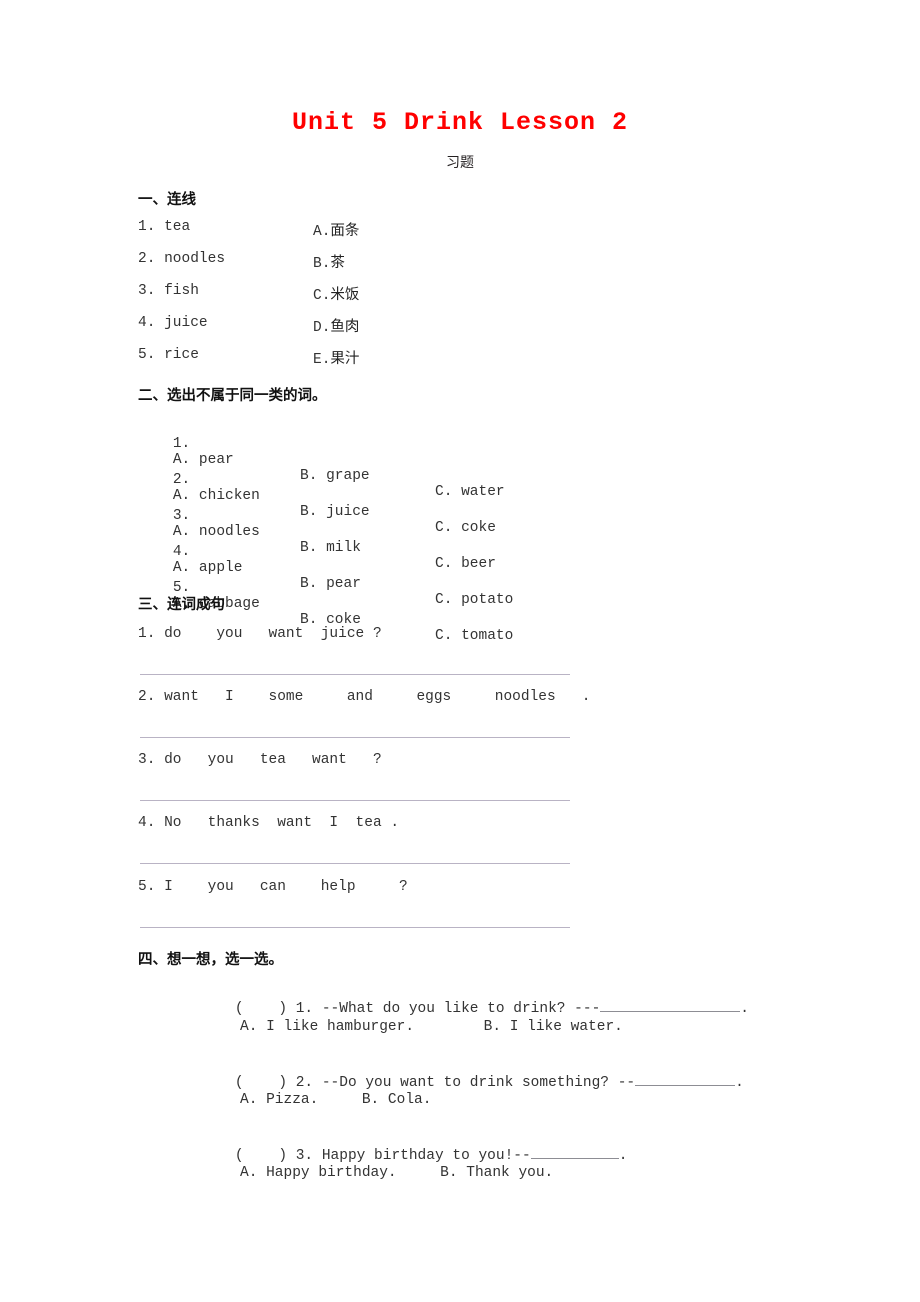 This screenshot has width=920, height=1302. I want to click on match-left-item: 2. noodles, so click(182, 259).